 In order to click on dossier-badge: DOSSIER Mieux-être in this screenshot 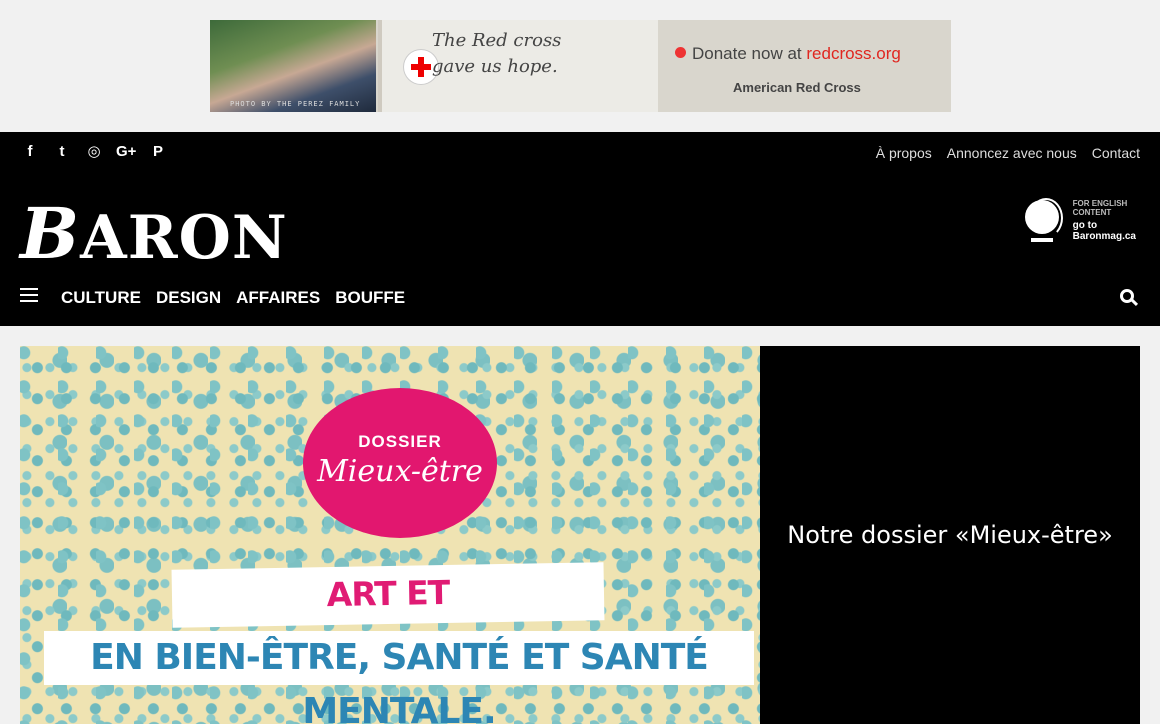, I will do `click(400, 463)`.